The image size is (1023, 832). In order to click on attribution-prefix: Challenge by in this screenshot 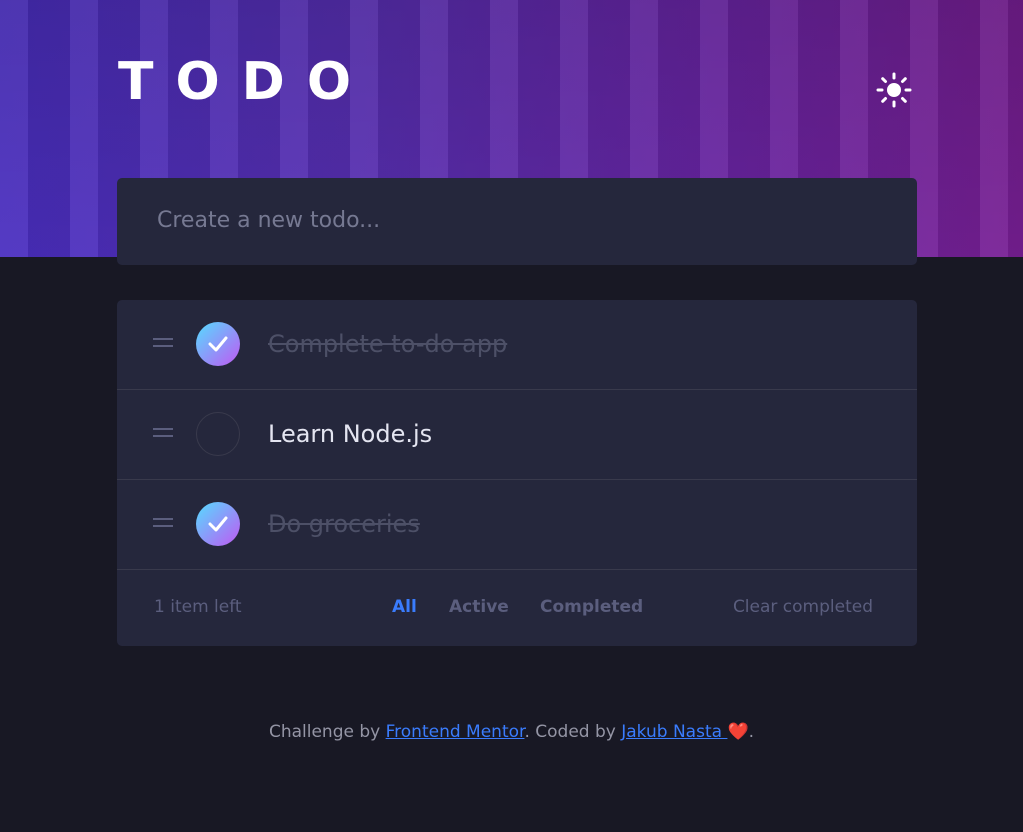, I will do `click(327, 732)`.